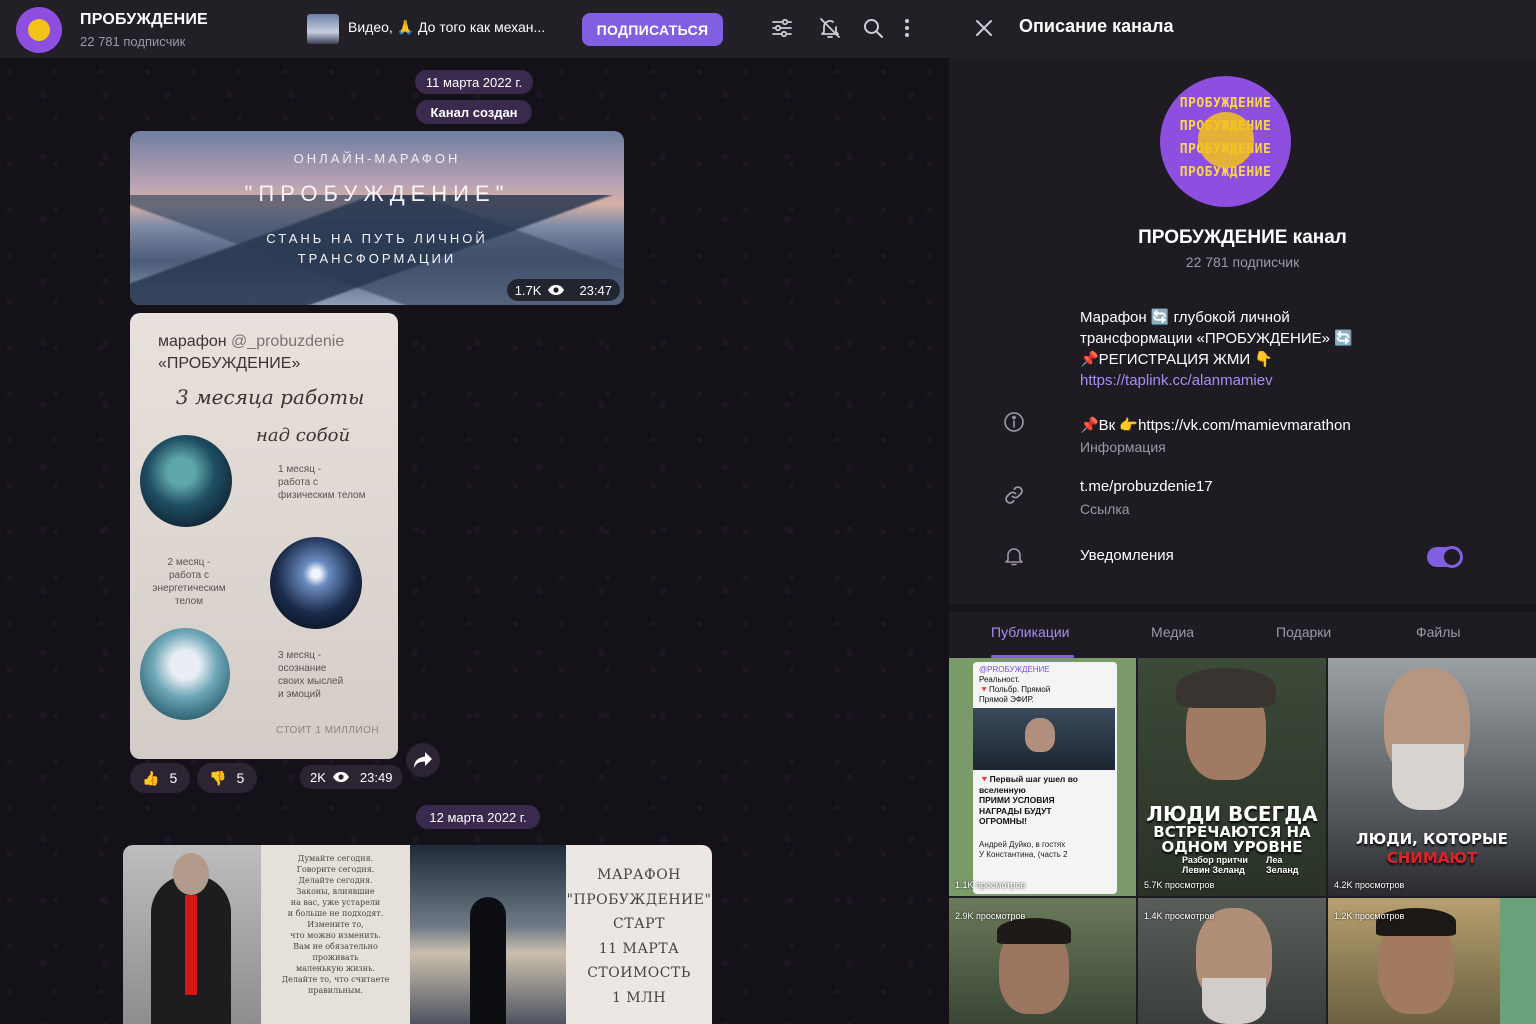 The width and height of the screenshot is (1536, 1024). Describe the element at coordinates (1369, 885) in the screenshot. I see `thumbnail-views: 4.2K просмотров` at that location.